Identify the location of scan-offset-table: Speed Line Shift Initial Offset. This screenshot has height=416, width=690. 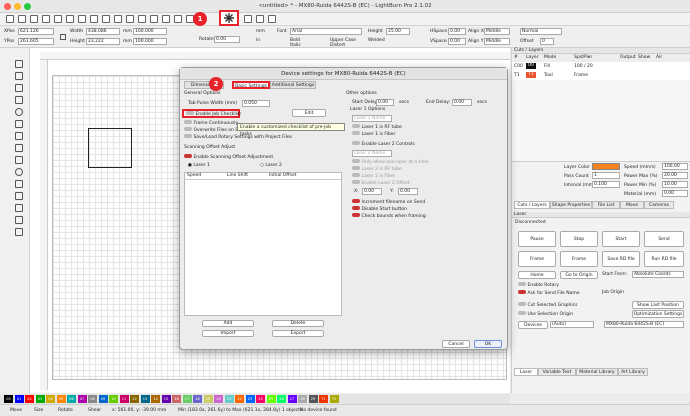
(263, 244).